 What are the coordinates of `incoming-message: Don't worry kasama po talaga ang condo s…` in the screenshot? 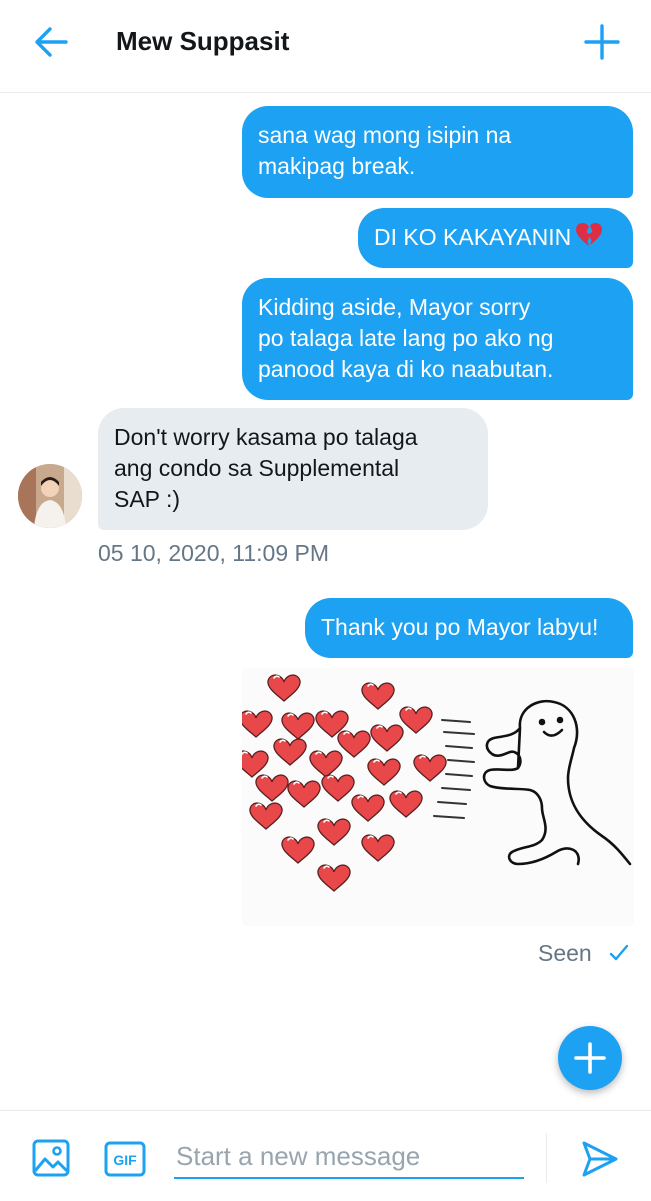 It's located at (293, 469).